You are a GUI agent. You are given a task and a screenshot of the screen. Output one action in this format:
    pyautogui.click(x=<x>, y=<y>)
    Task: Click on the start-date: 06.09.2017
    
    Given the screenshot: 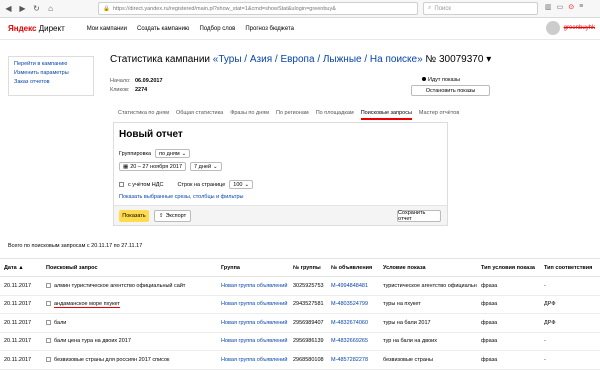 What is the action you would take?
    pyautogui.click(x=149, y=81)
    